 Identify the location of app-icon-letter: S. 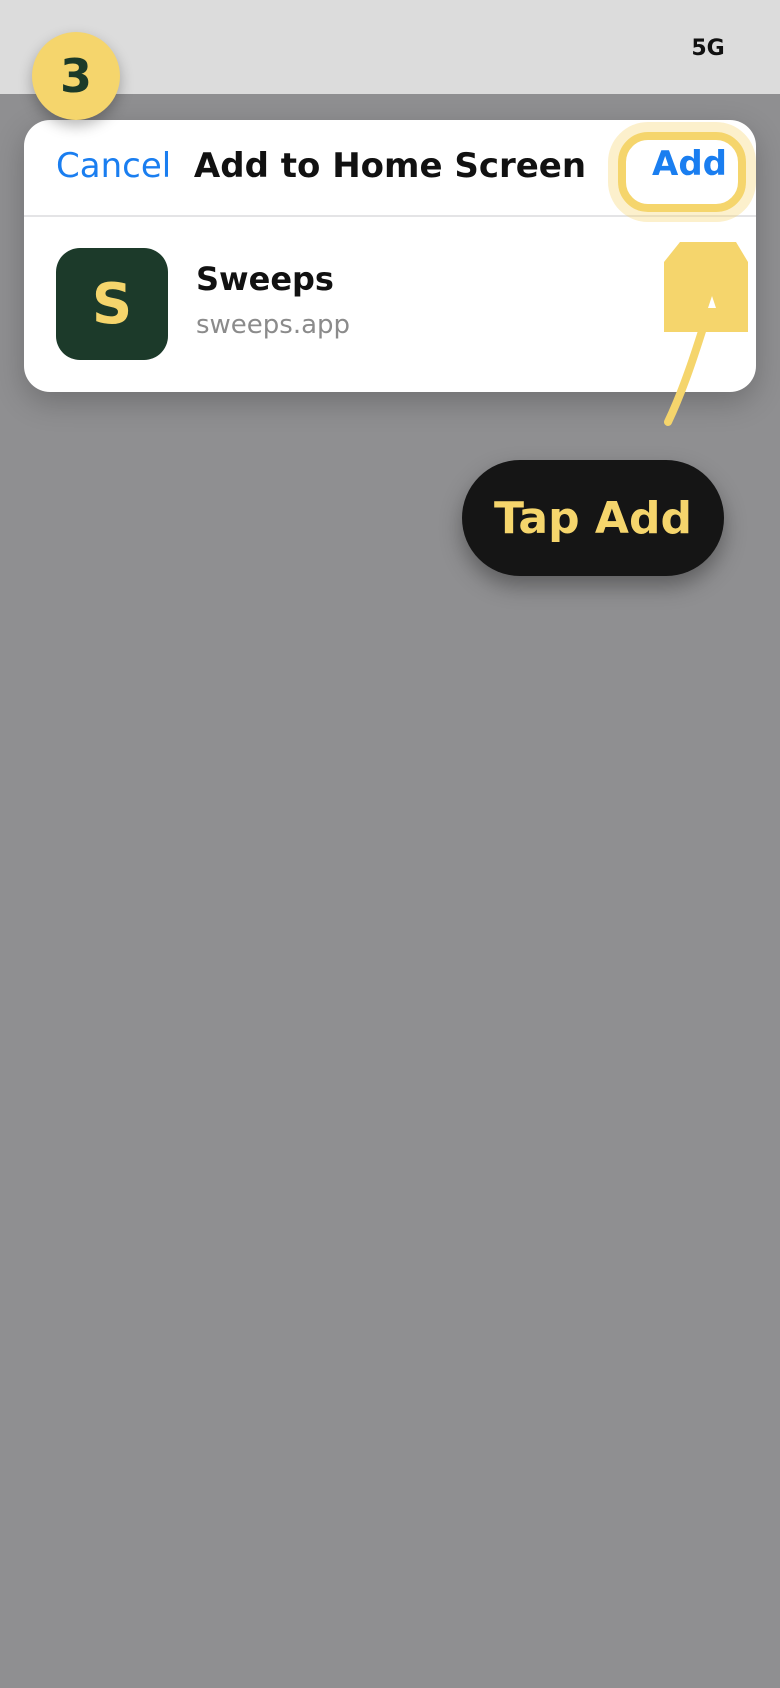
(112, 304).